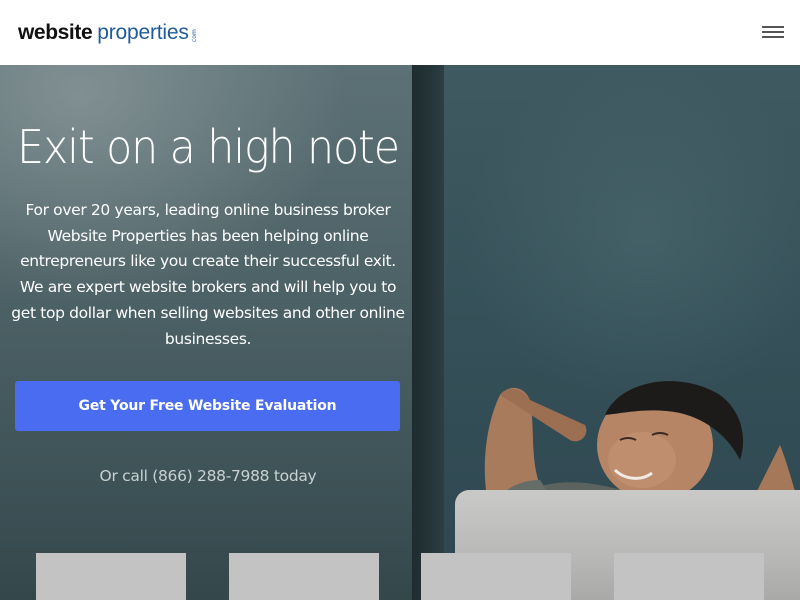 The height and width of the screenshot is (600, 800). Describe the element at coordinates (208, 147) in the screenshot. I see `hero-title: Exit on a high note` at that location.